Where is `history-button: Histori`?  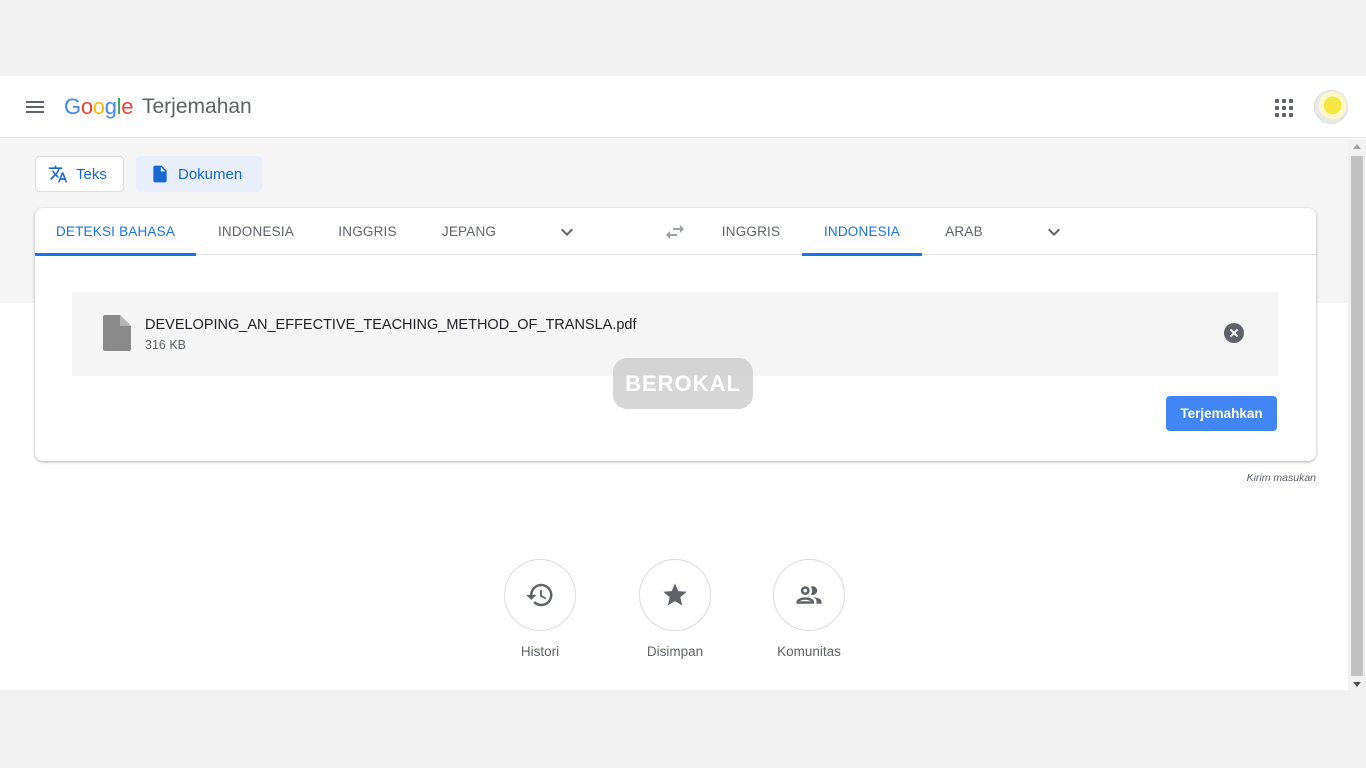 history-button: Histori is located at coordinates (540, 609).